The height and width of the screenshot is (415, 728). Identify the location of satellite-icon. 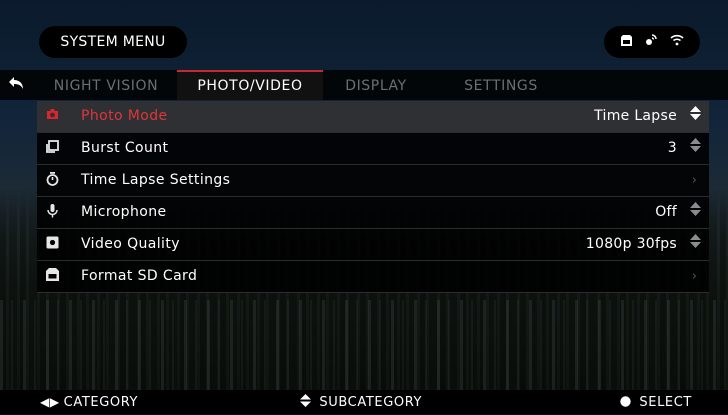
(651, 42).